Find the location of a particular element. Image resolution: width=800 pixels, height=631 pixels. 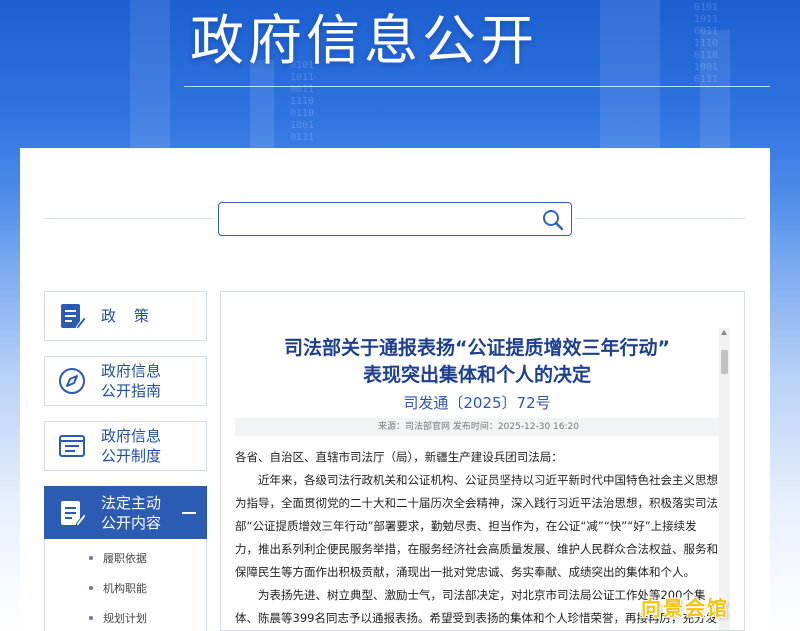

submenu-item: 规划计划 is located at coordinates (125, 617).